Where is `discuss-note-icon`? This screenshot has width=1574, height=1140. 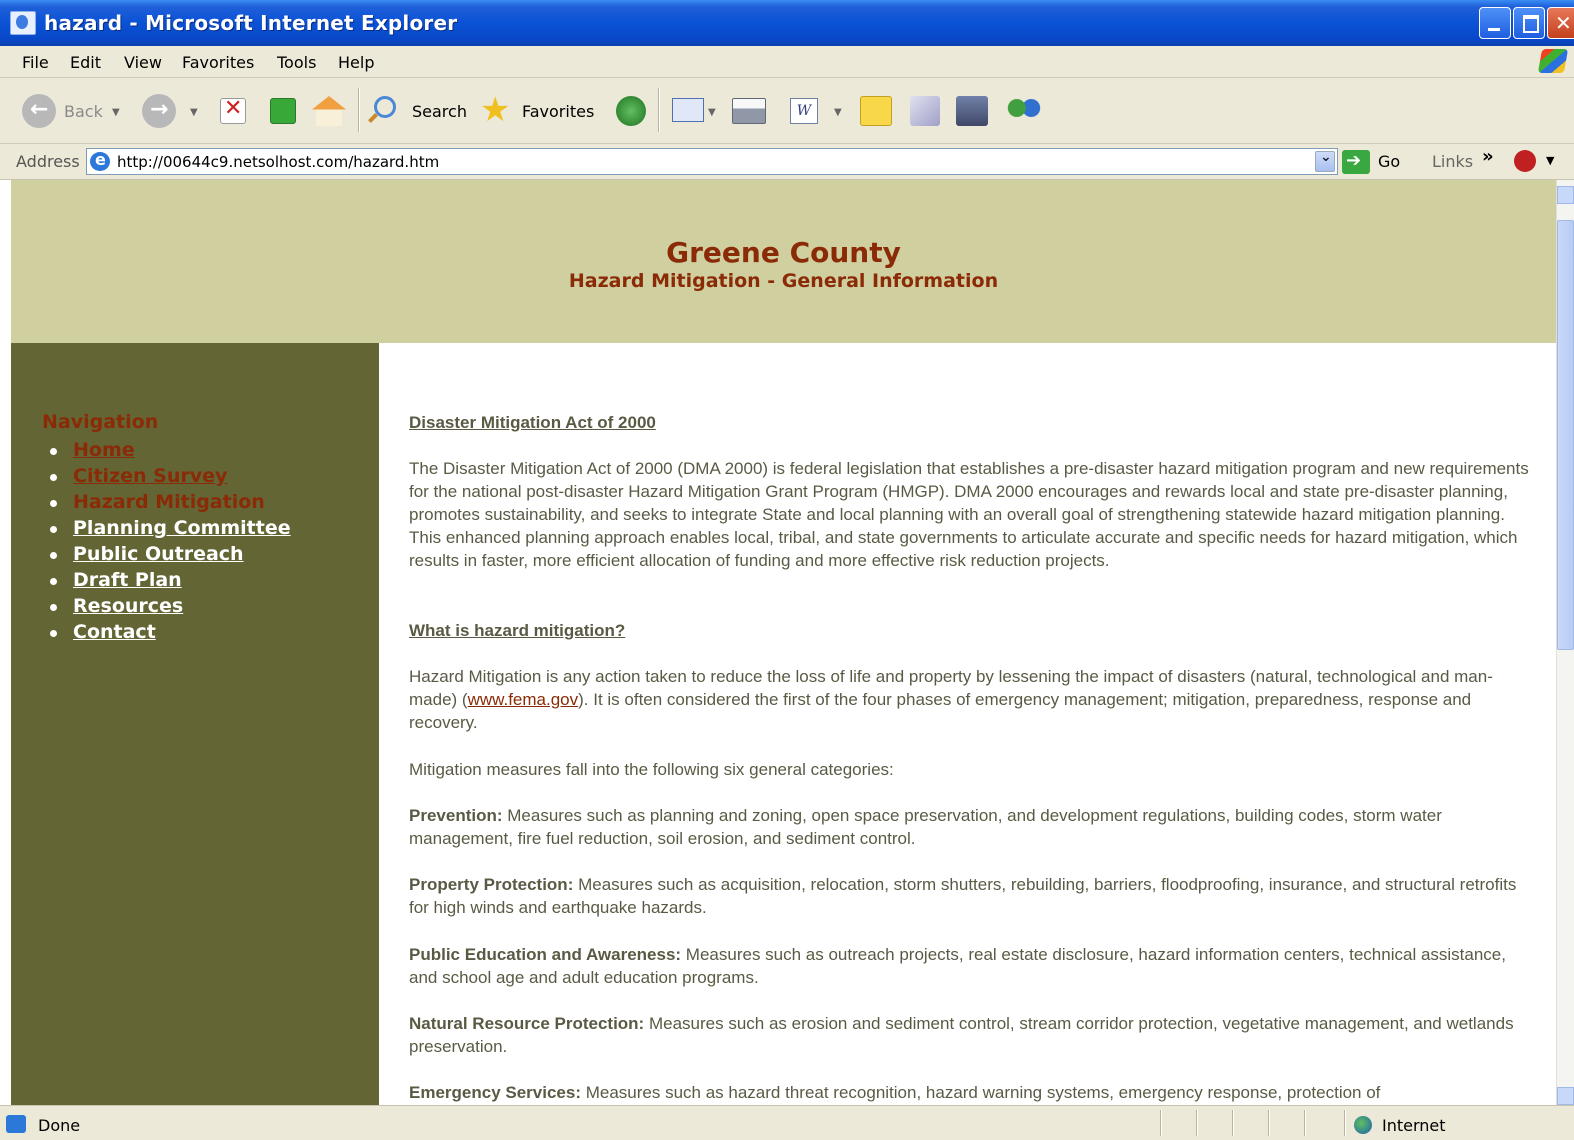
discuss-note-icon is located at coordinates (876, 111).